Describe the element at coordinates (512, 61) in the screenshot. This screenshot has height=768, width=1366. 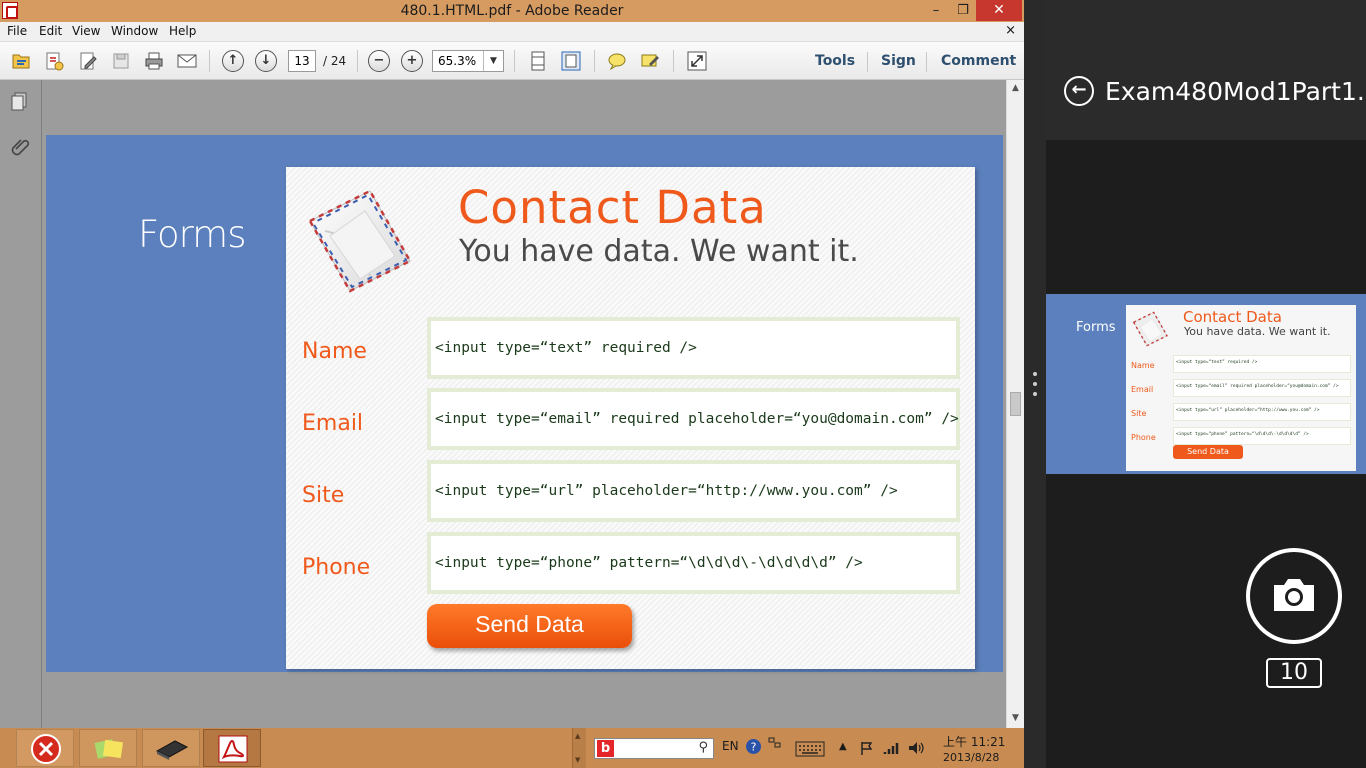
I see `toolbar: ↑ ↓ / 24 − + ▼ Tools Sign` at that location.